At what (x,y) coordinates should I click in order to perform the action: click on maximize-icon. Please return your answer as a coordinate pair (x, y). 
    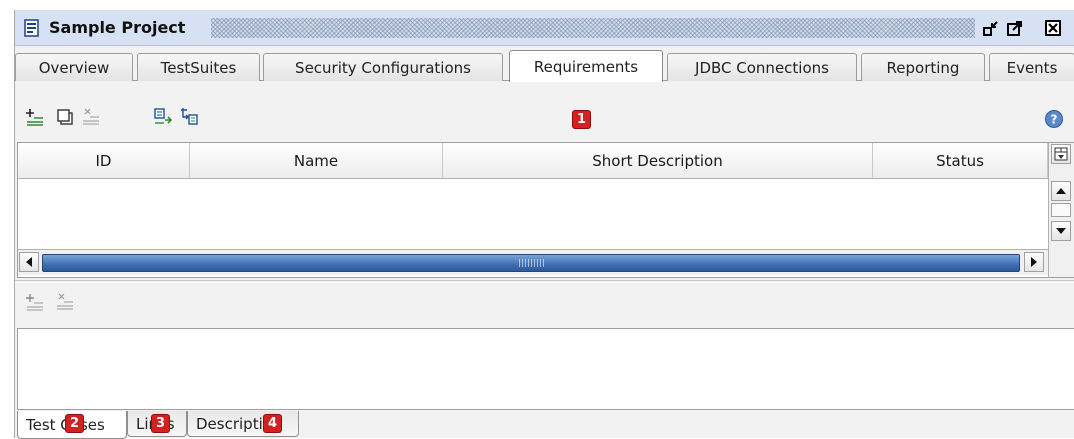
    Looking at the image, I should click on (1015, 28).